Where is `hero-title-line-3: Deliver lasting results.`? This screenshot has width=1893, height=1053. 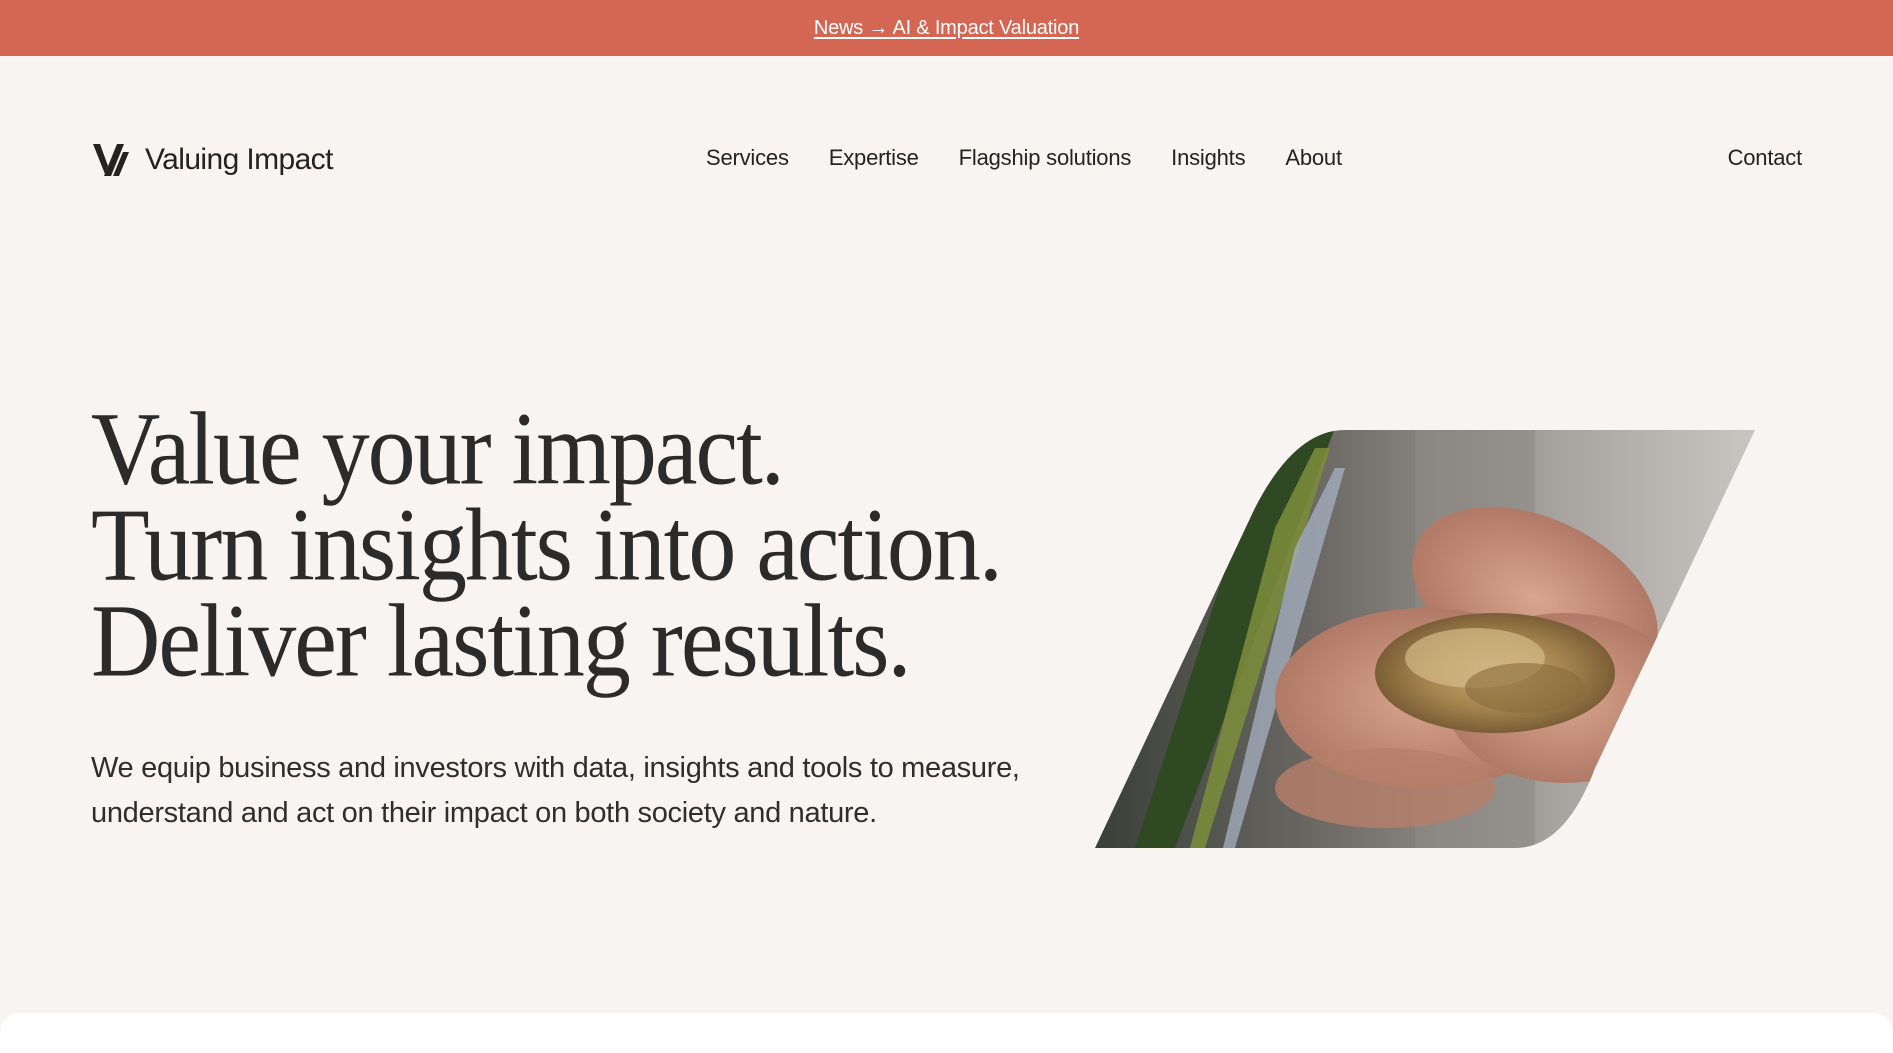 hero-title-line-3: Deliver lasting results. is located at coordinates (501, 640).